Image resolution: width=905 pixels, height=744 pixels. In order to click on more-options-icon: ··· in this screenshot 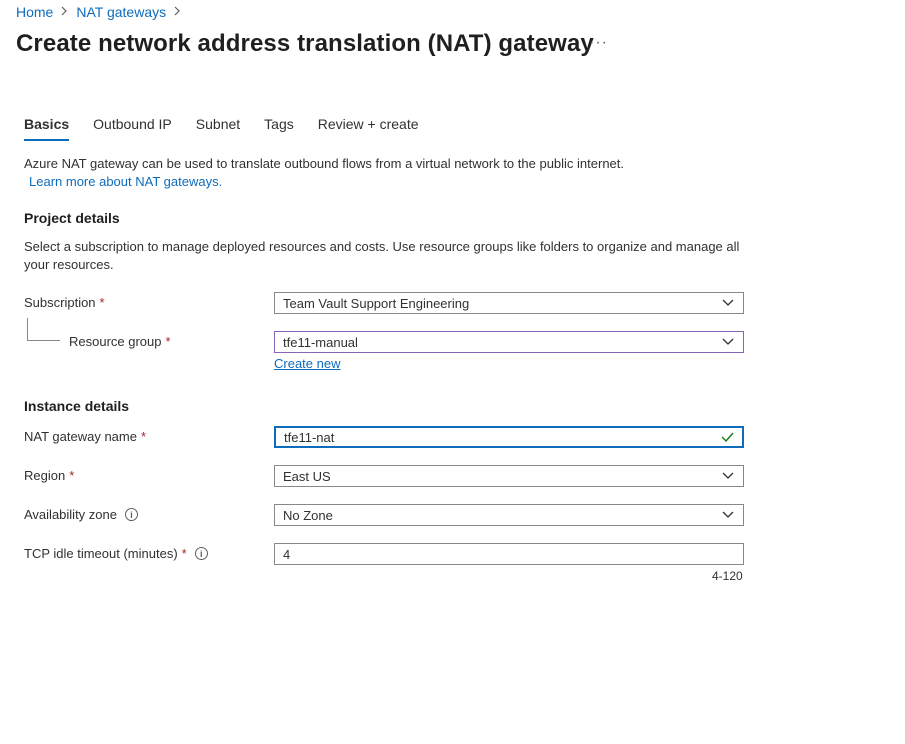, I will do `click(598, 43)`.